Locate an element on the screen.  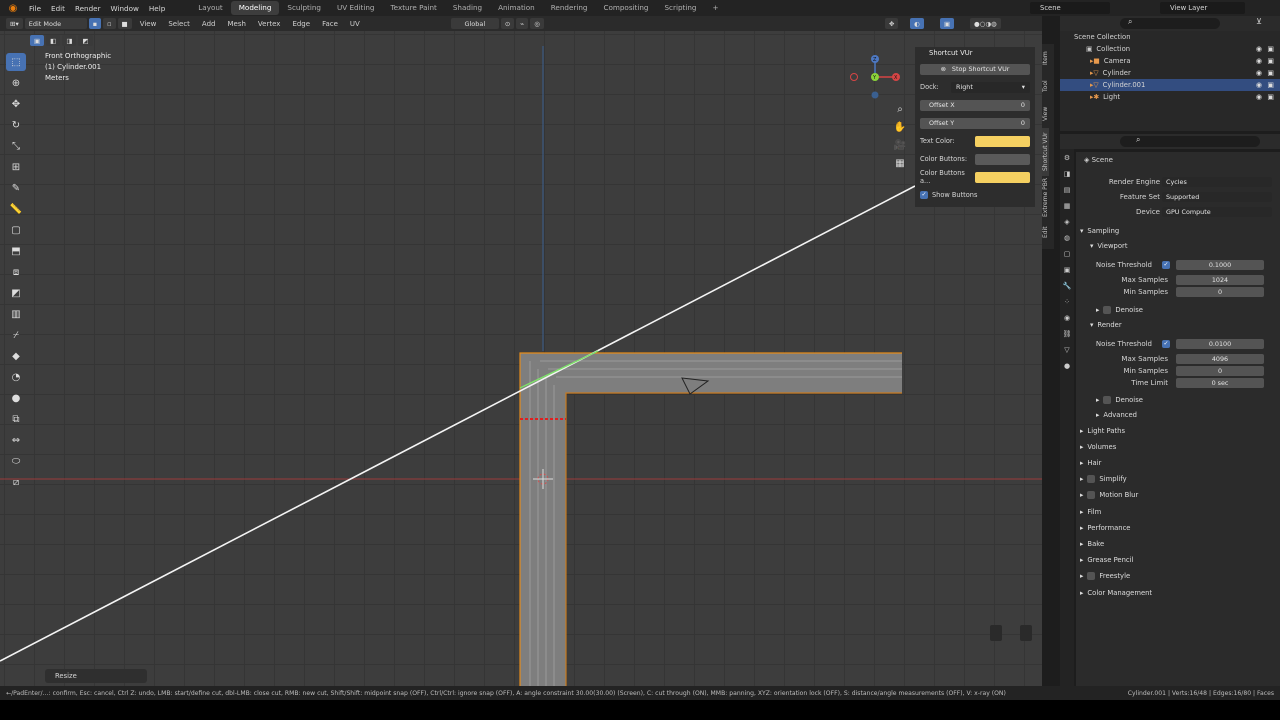
outliner-collection: ▣ Collection ◉ ▣ is located at coordinates (1170, 49).